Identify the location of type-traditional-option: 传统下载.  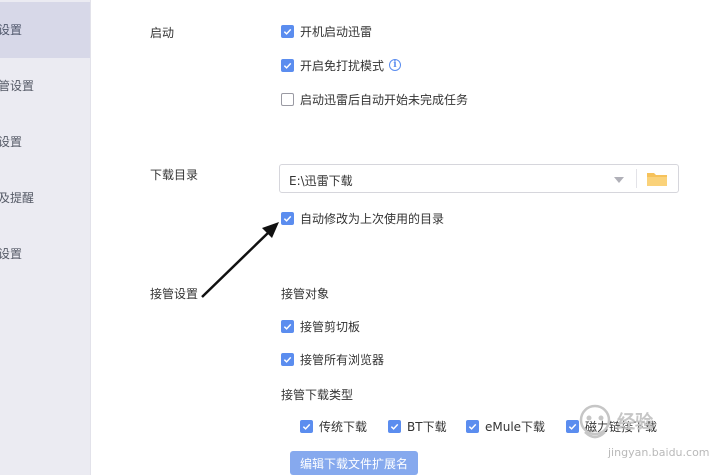
(333, 426).